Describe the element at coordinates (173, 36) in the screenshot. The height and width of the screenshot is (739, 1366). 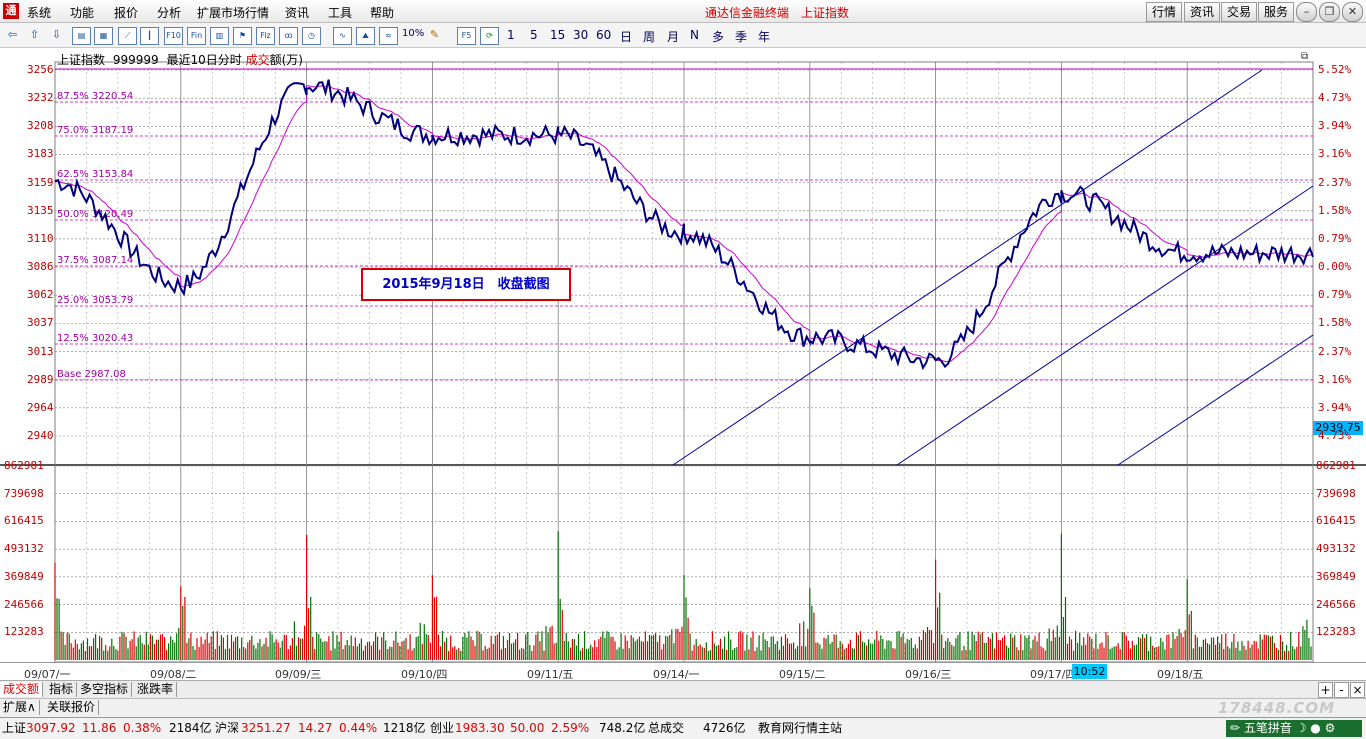
I see `F10-icon: F10` at that location.